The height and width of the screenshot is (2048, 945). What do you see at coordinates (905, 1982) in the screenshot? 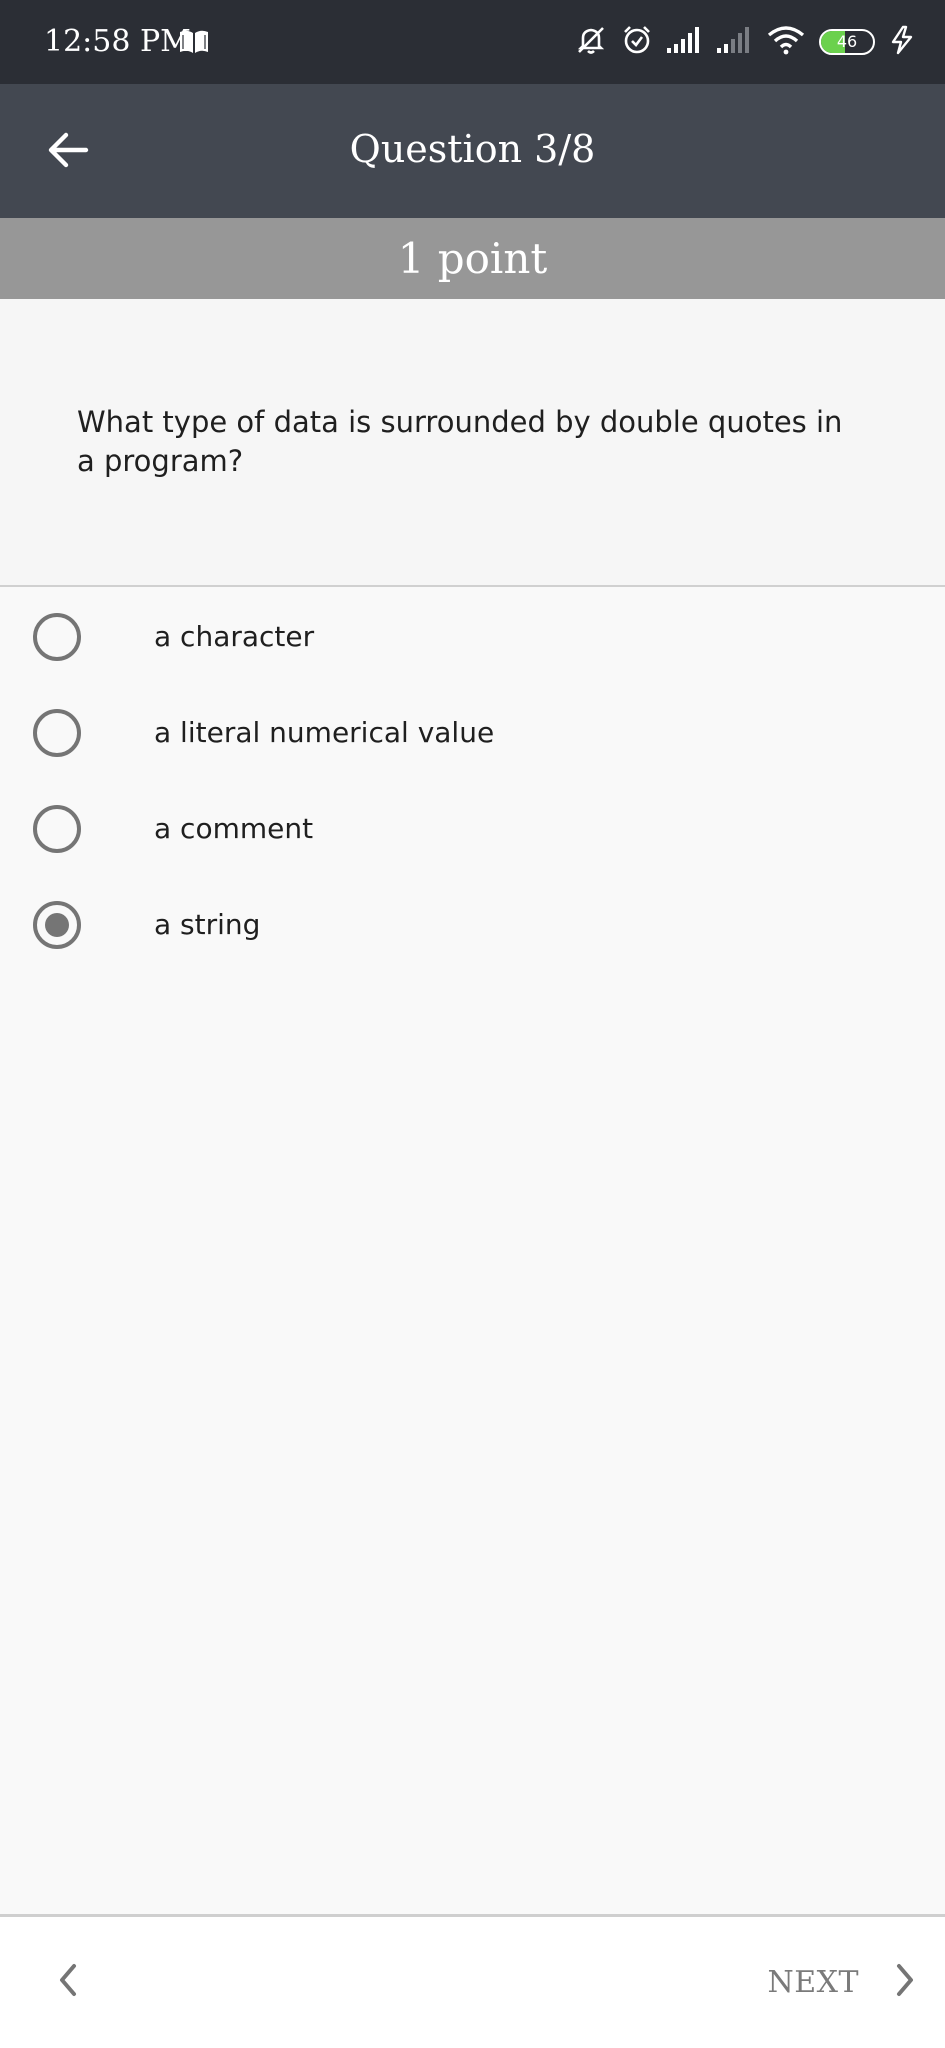
I see `chevron-right-icon` at bounding box center [905, 1982].